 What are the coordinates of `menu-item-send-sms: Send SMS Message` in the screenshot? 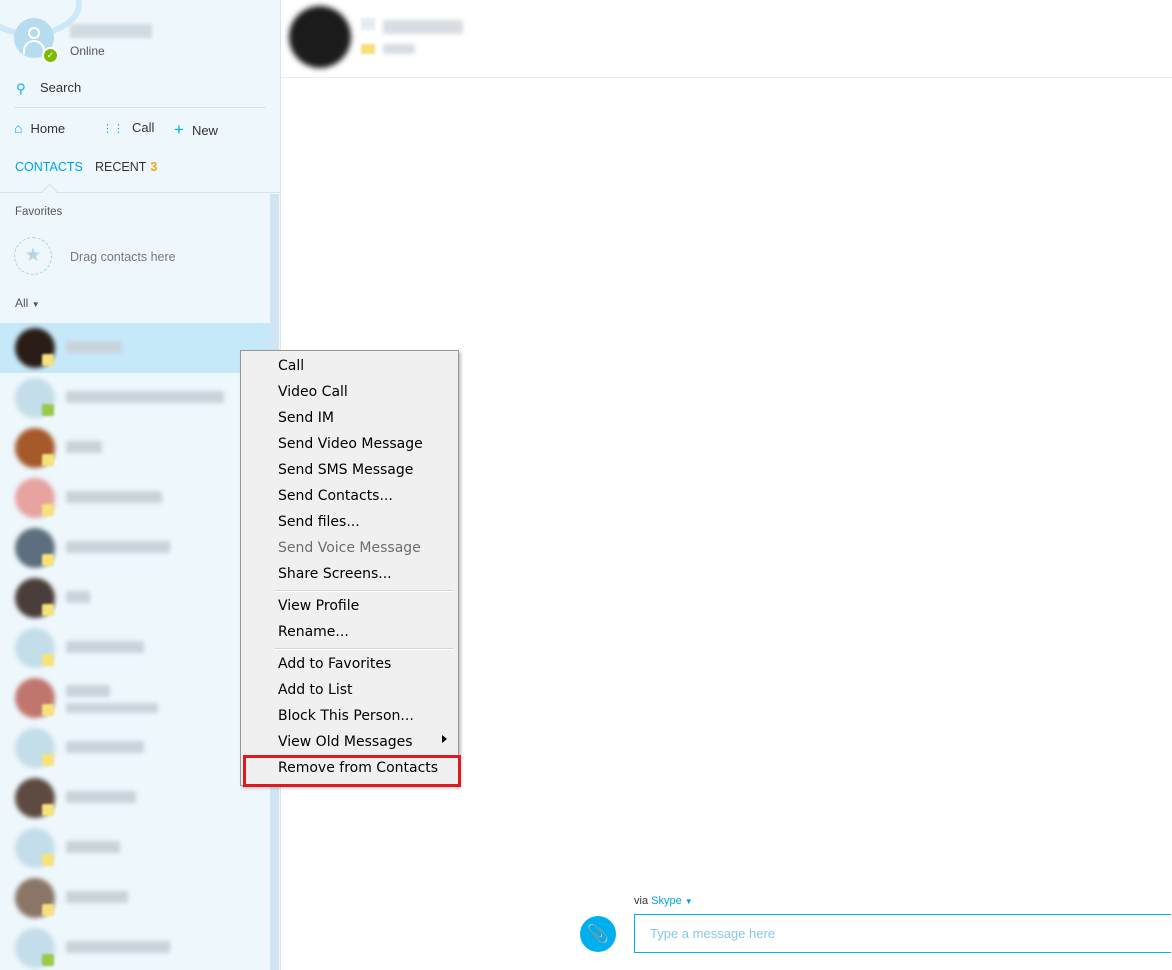 It's located at (345, 470).